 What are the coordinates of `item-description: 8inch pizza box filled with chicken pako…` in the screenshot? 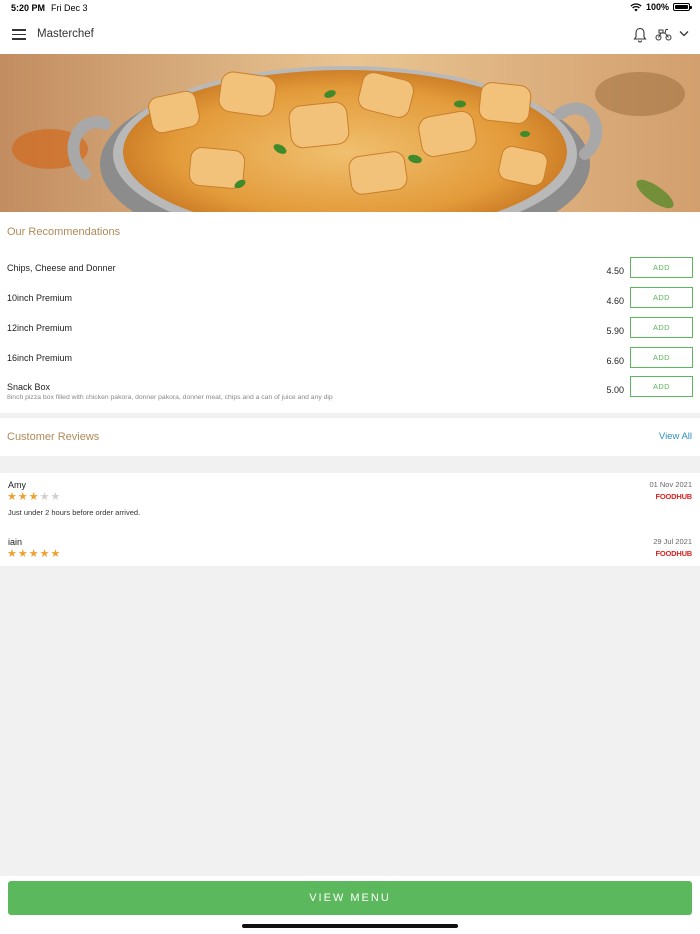 It's located at (170, 397).